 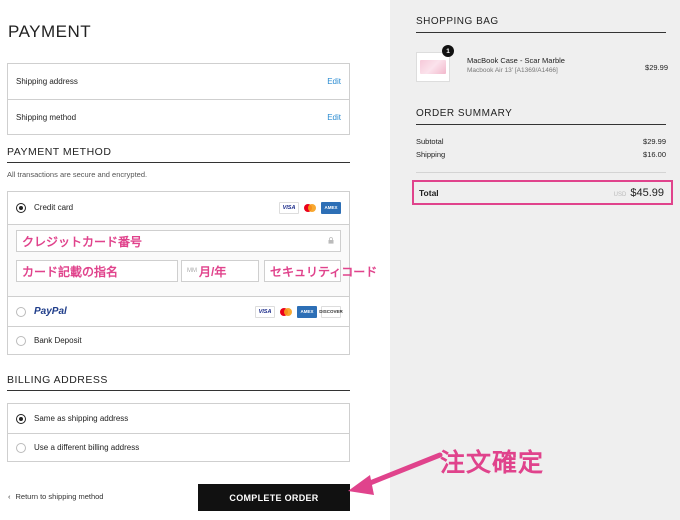 What do you see at coordinates (213, 271) in the screenshot?
I see `expiry-annotation: 月/年` at bounding box center [213, 271].